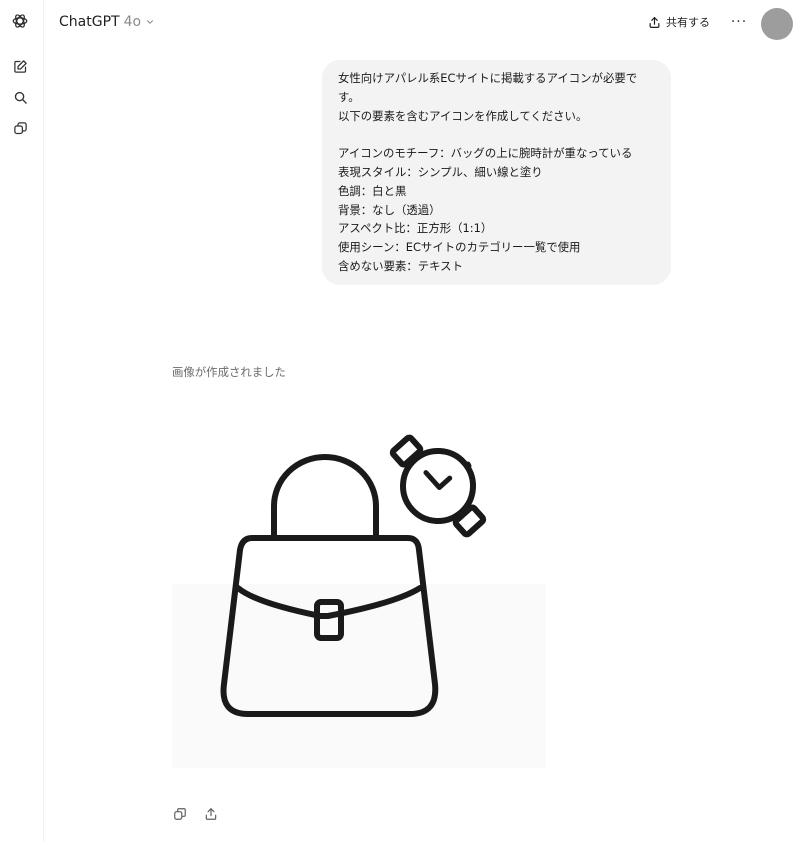 This screenshot has width=800, height=842. What do you see at coordinates (89, 22) in the screenshot?
I see `model-name: ChatGPT` at bounding box center [89, 22].